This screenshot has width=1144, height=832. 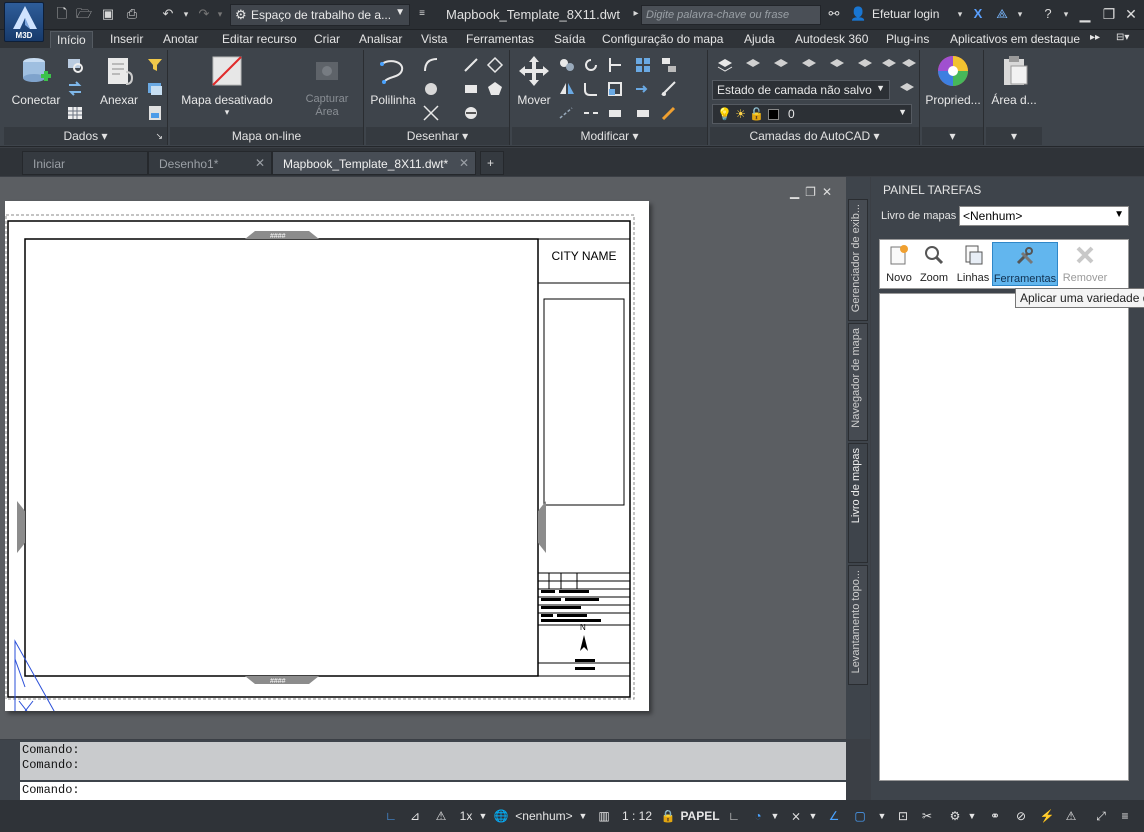 What do you see at coordinates (380, 39) in the screenshot?
I see `tab-analisar: Analisar` at bounding box center [380, 39].